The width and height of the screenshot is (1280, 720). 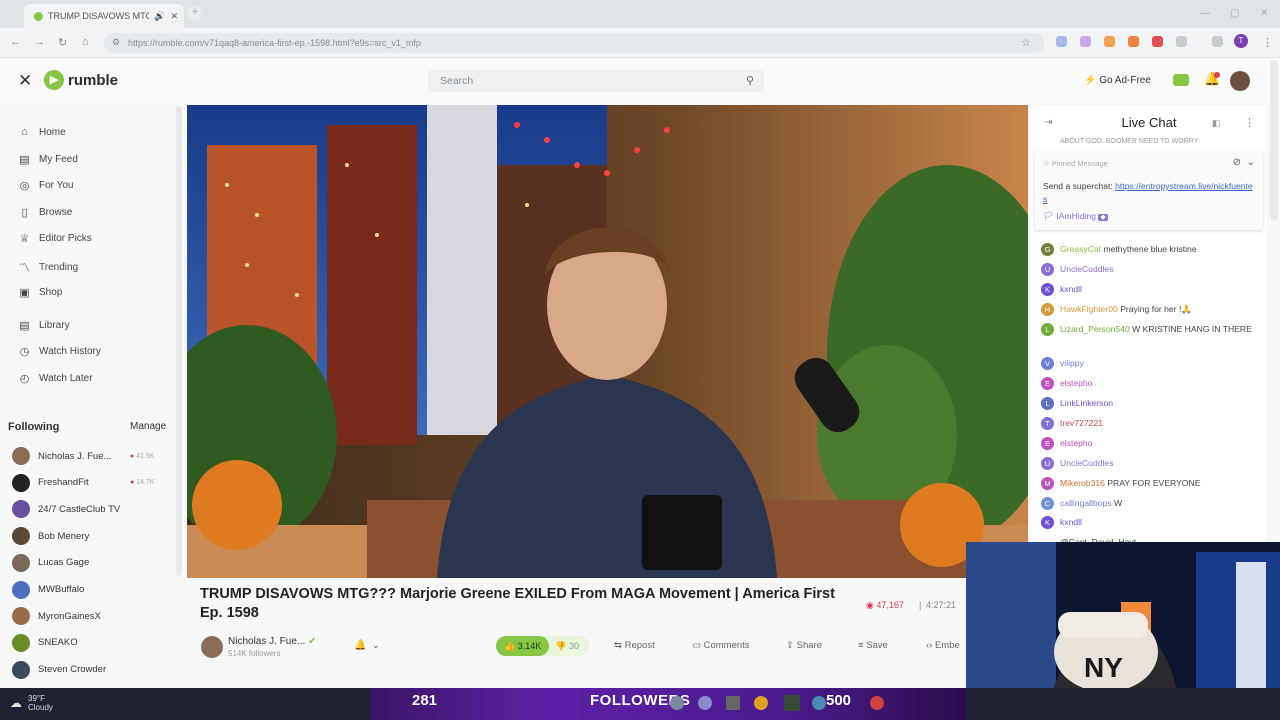 I want to click on chat-user-avatar: M, so click(x=1047, y=483).